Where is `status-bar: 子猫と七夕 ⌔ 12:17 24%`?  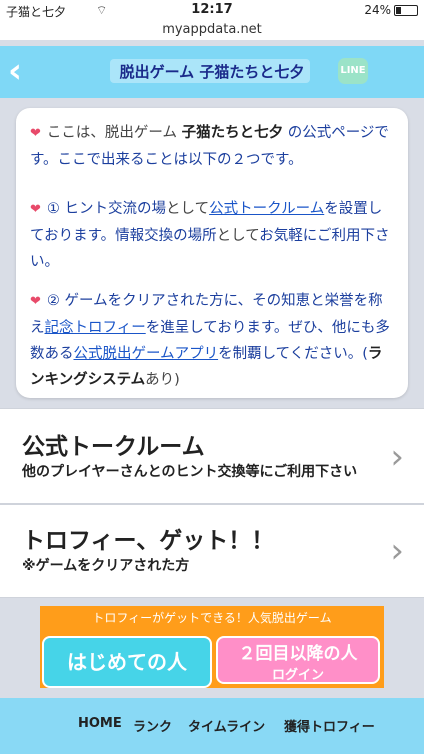
status-bar: 子猫と七夕 ⌔ 12:17 24% is located at coordinates (212, 10).